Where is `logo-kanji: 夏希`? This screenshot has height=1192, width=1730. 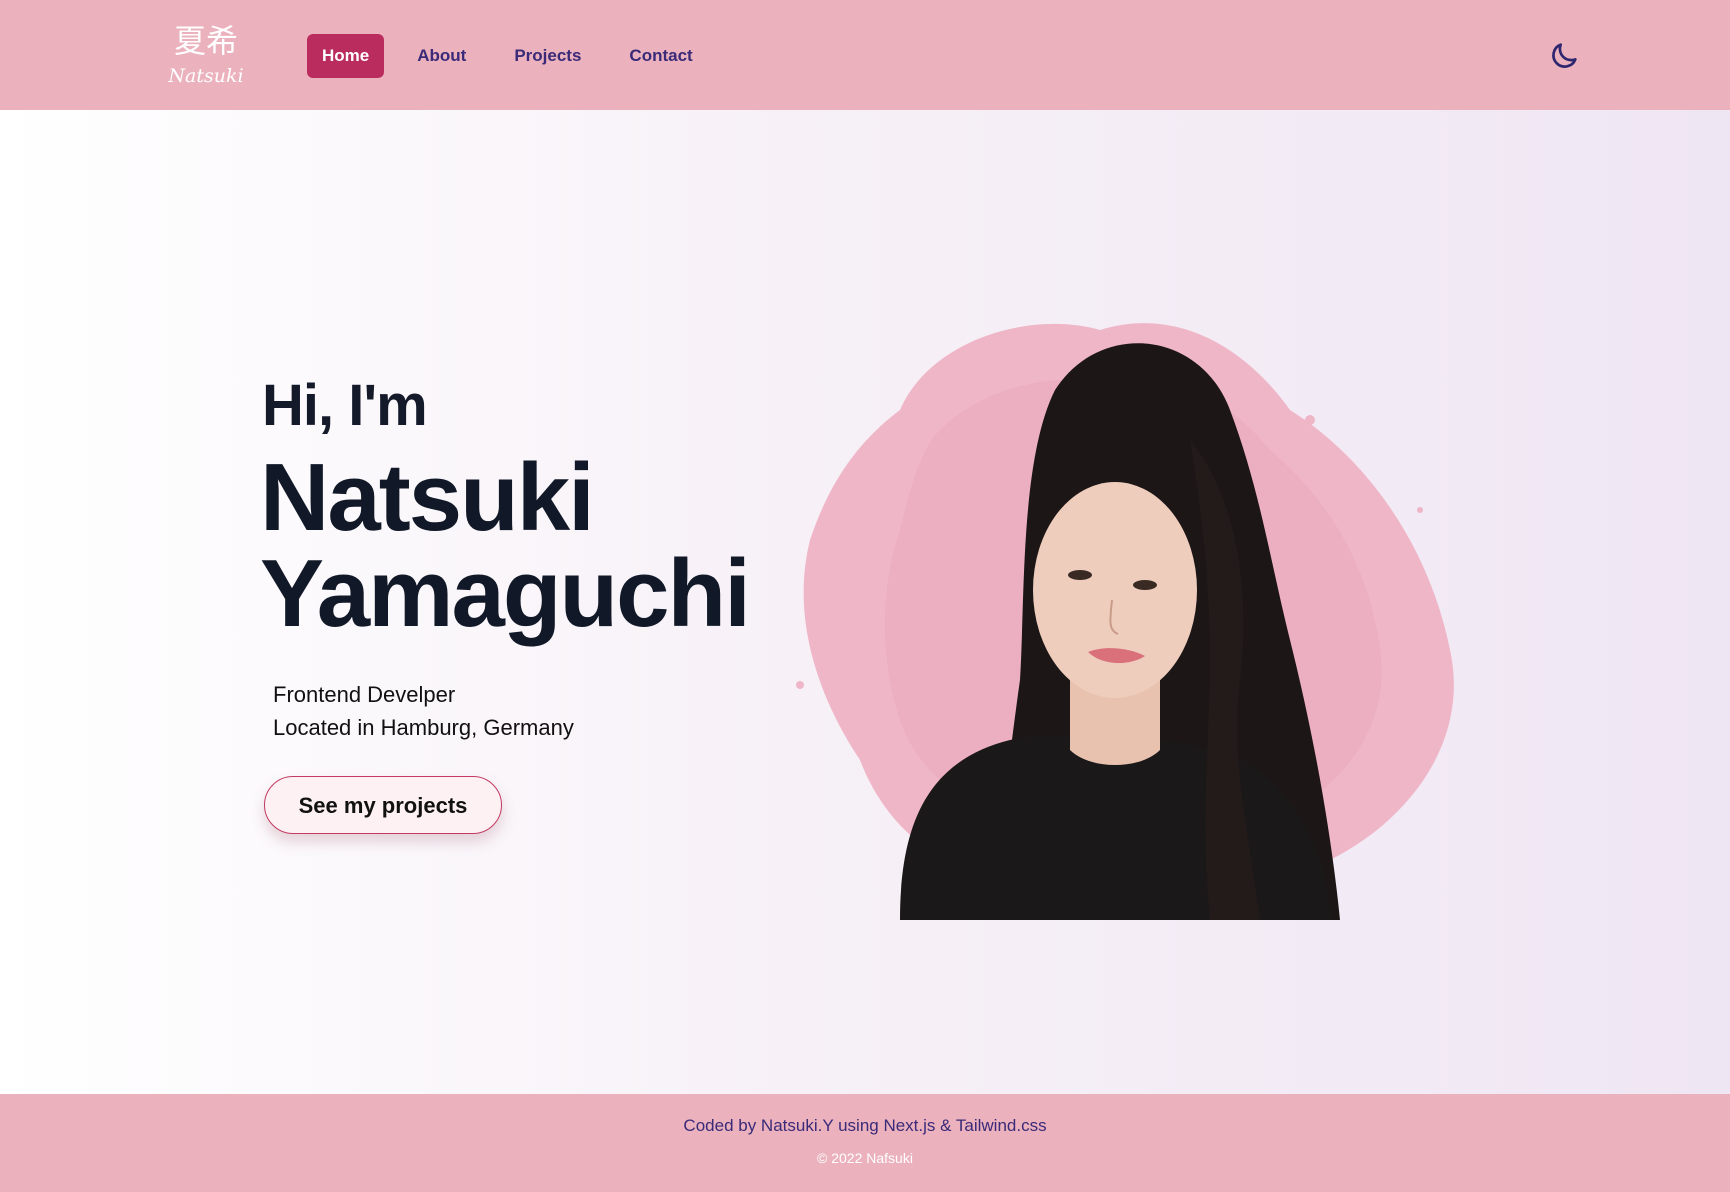
logo-kanji: 夏希 is located at coordinates (206, 41).